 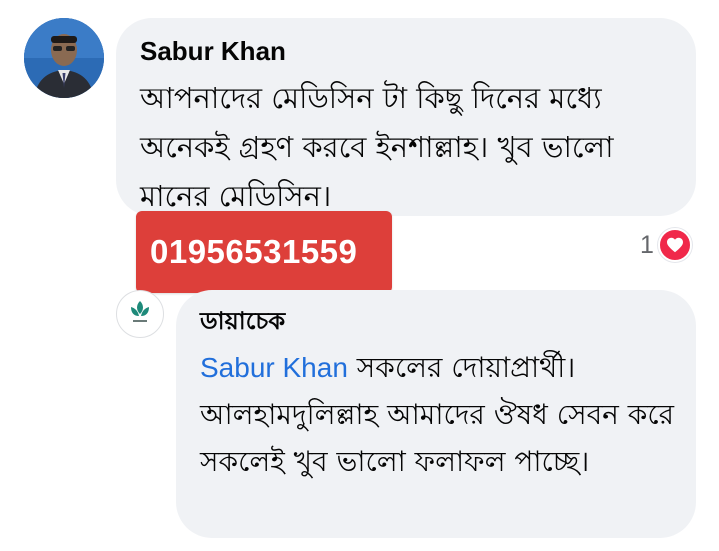 I want to click on commenter-avatar, so click(x=64, y=58).